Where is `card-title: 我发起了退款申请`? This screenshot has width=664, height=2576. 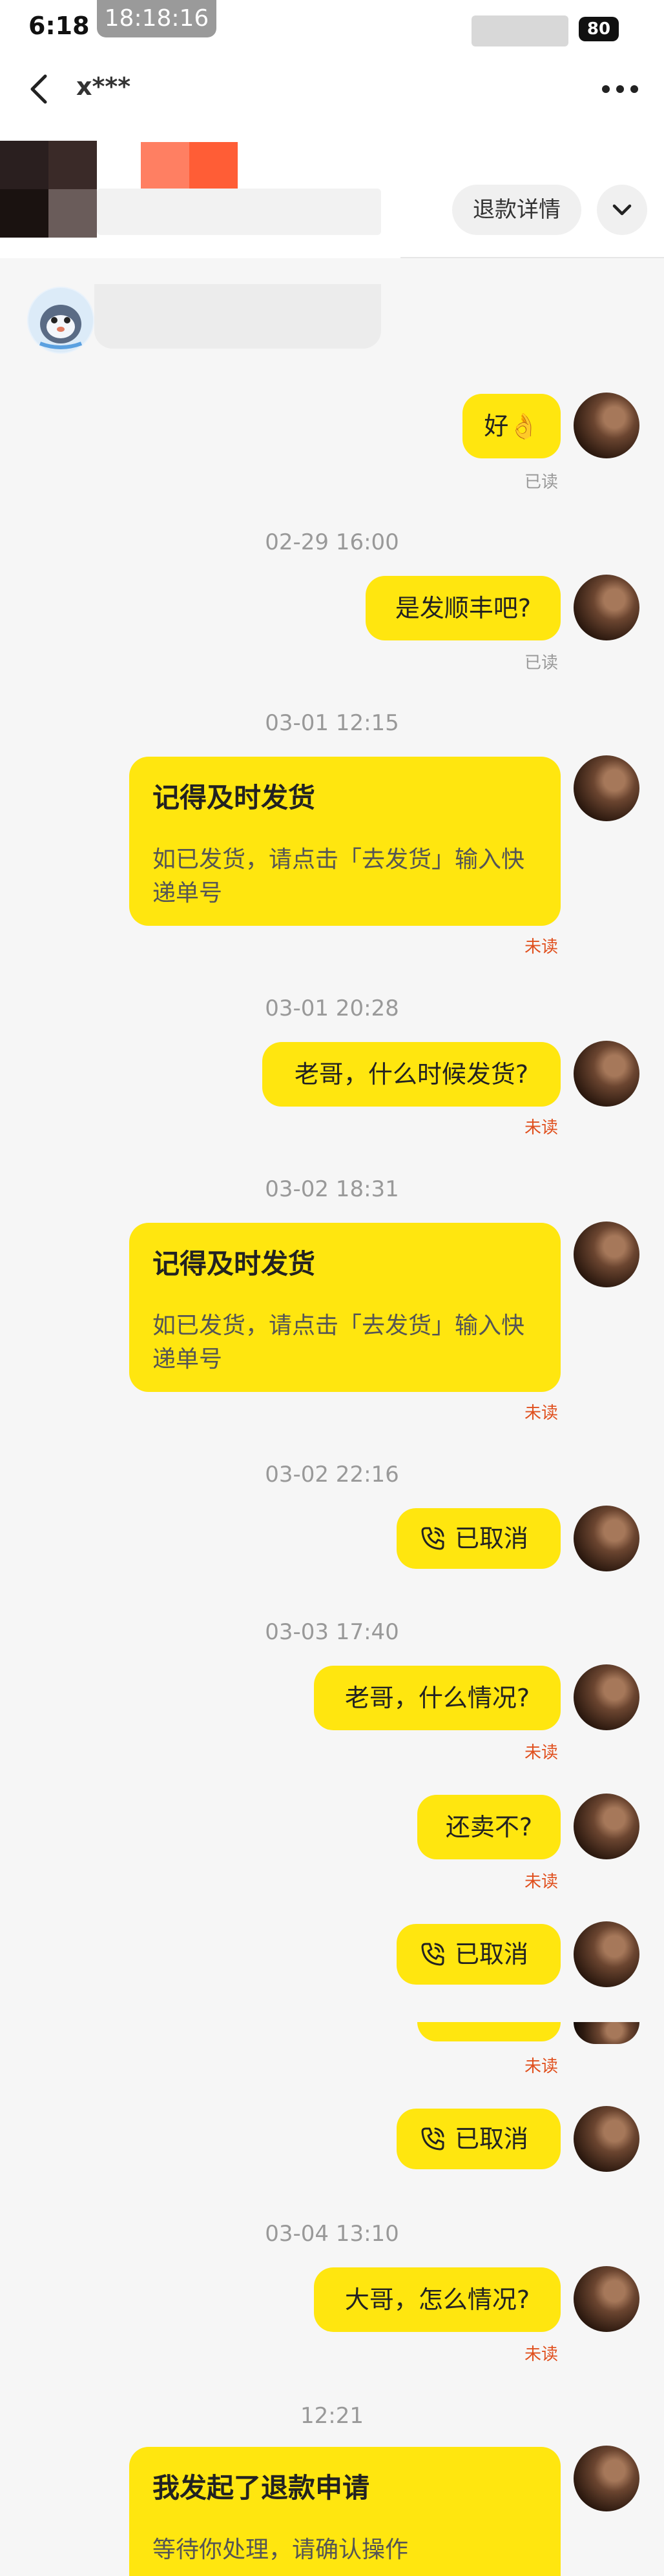 card-title: 我发起了退款申请 is located at coordinates (261, 2488).